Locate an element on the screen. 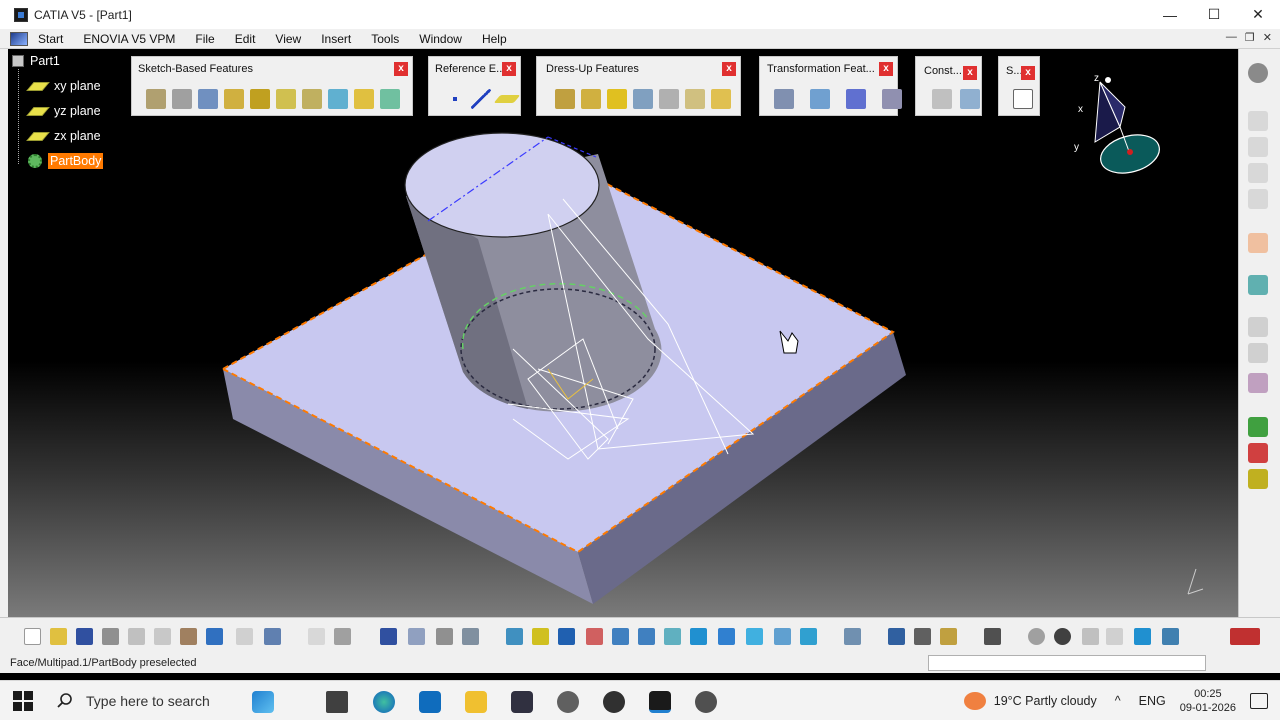 This screenshot has height=720, width=1280. settings-app-icon is located at coordinates (568, 702).